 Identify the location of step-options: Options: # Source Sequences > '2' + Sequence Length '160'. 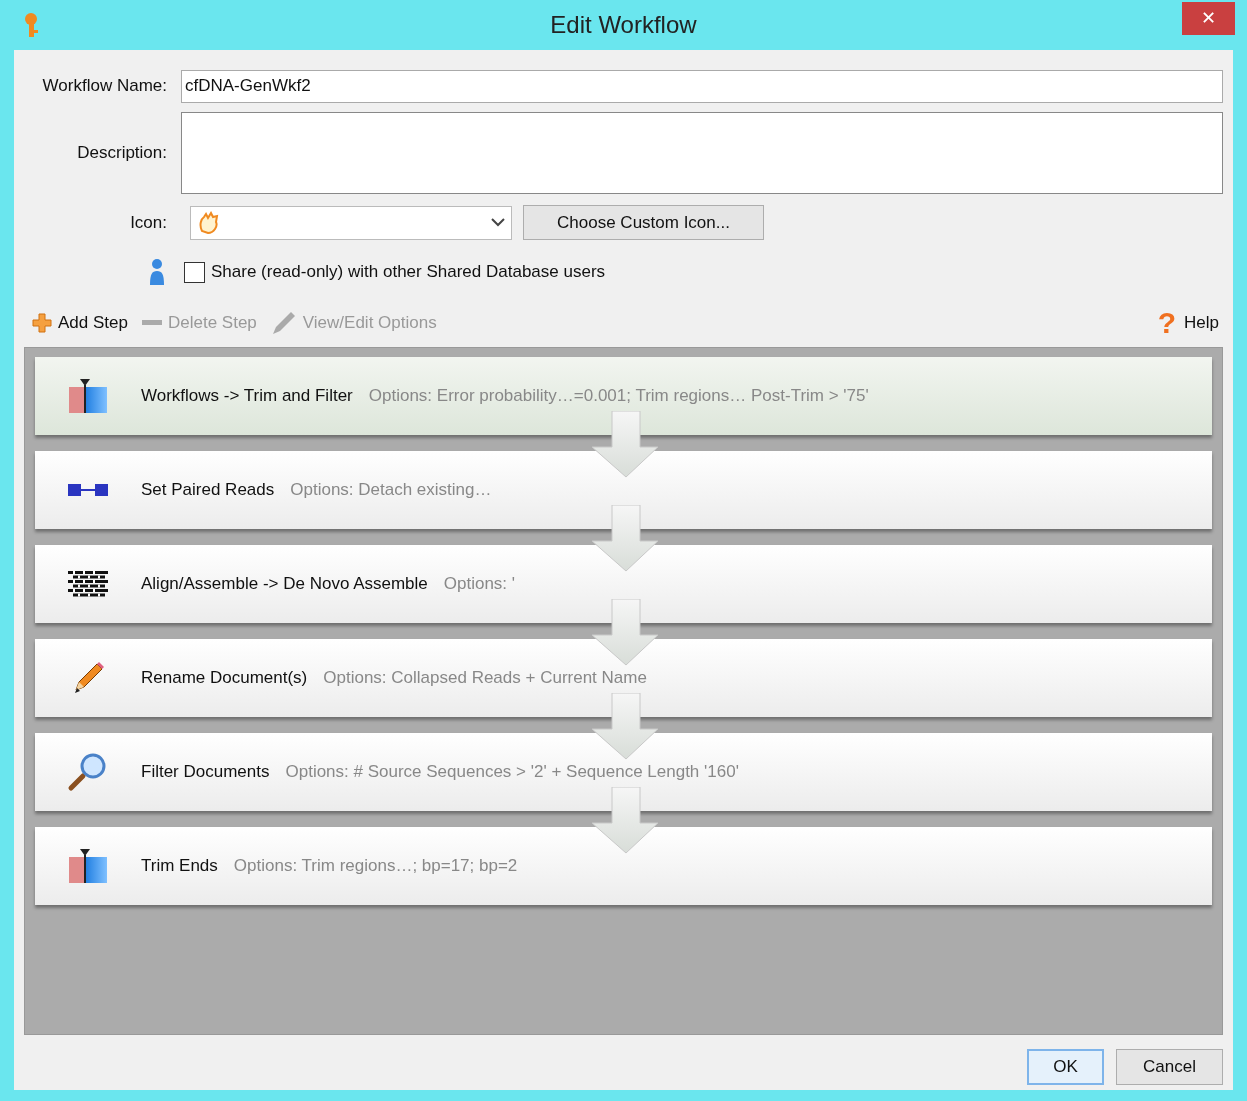
(512, 772).